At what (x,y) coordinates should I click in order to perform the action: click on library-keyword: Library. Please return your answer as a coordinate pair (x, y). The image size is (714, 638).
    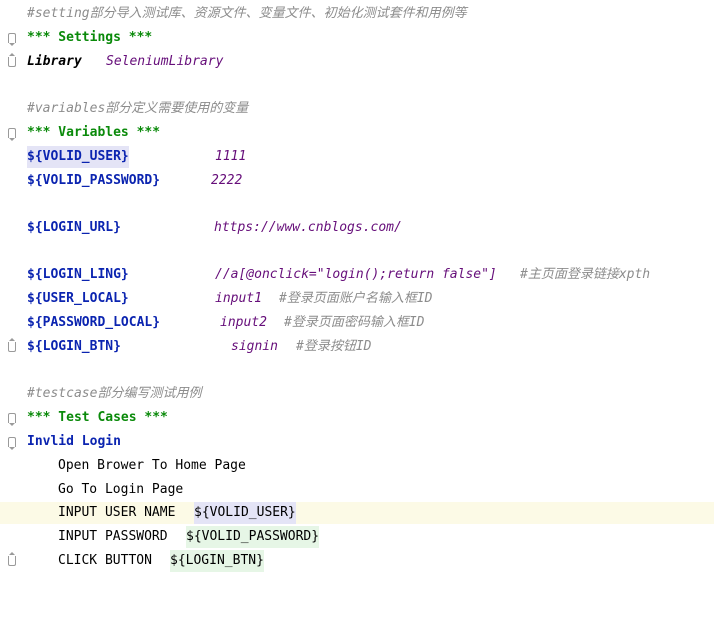
    Looking at the image, I should click on (54, 61).